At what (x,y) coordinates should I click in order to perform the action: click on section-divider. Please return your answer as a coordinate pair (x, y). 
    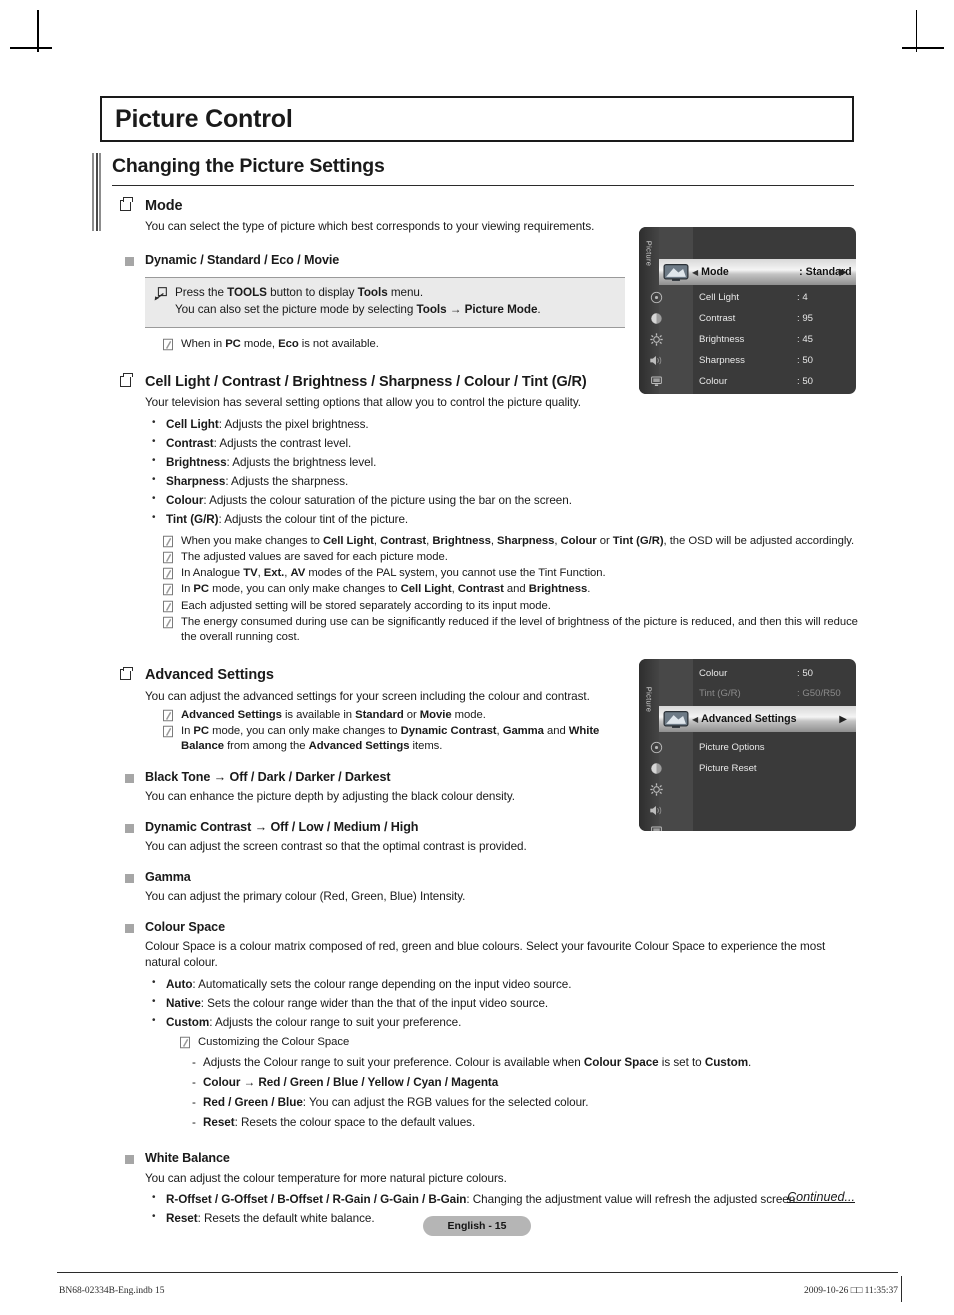
    Looking at the image, I should click on (483, 186).